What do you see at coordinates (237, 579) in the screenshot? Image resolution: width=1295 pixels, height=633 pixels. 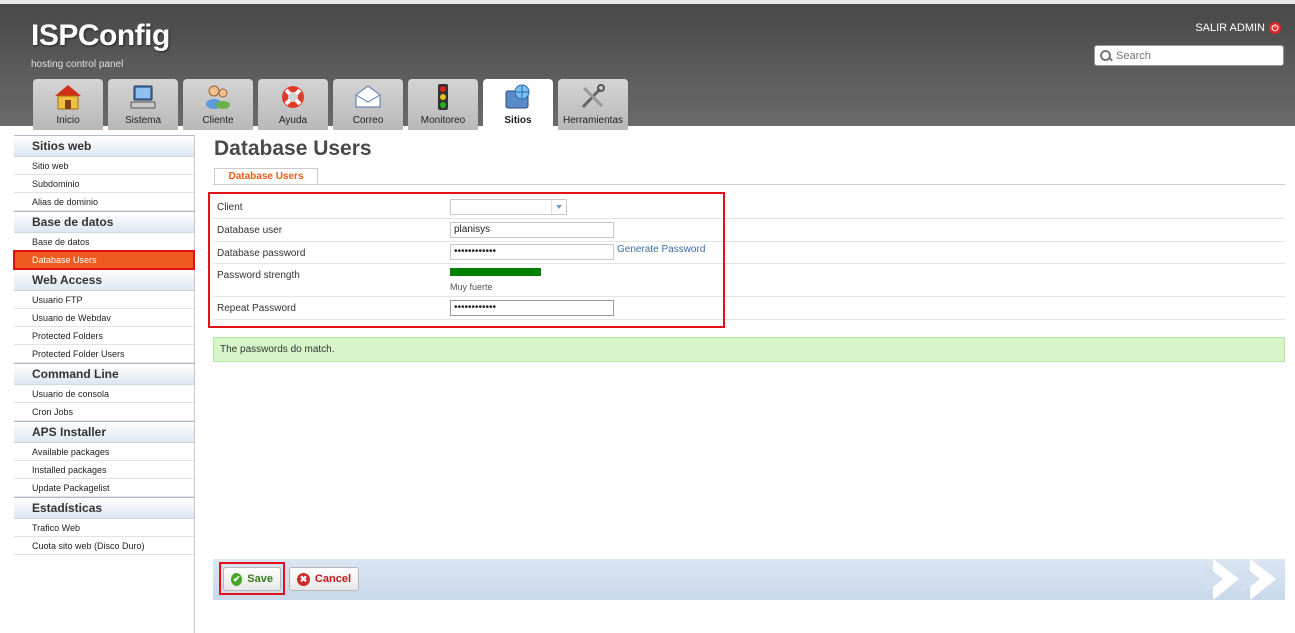 I see `checkmark-icon: ✔` at bounding box center [237, 579].